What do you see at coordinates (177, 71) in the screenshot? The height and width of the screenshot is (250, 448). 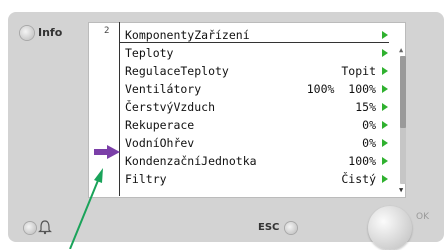 I see `menu-item-label: RegulaceTeploty` at bounding box center [177, 71].